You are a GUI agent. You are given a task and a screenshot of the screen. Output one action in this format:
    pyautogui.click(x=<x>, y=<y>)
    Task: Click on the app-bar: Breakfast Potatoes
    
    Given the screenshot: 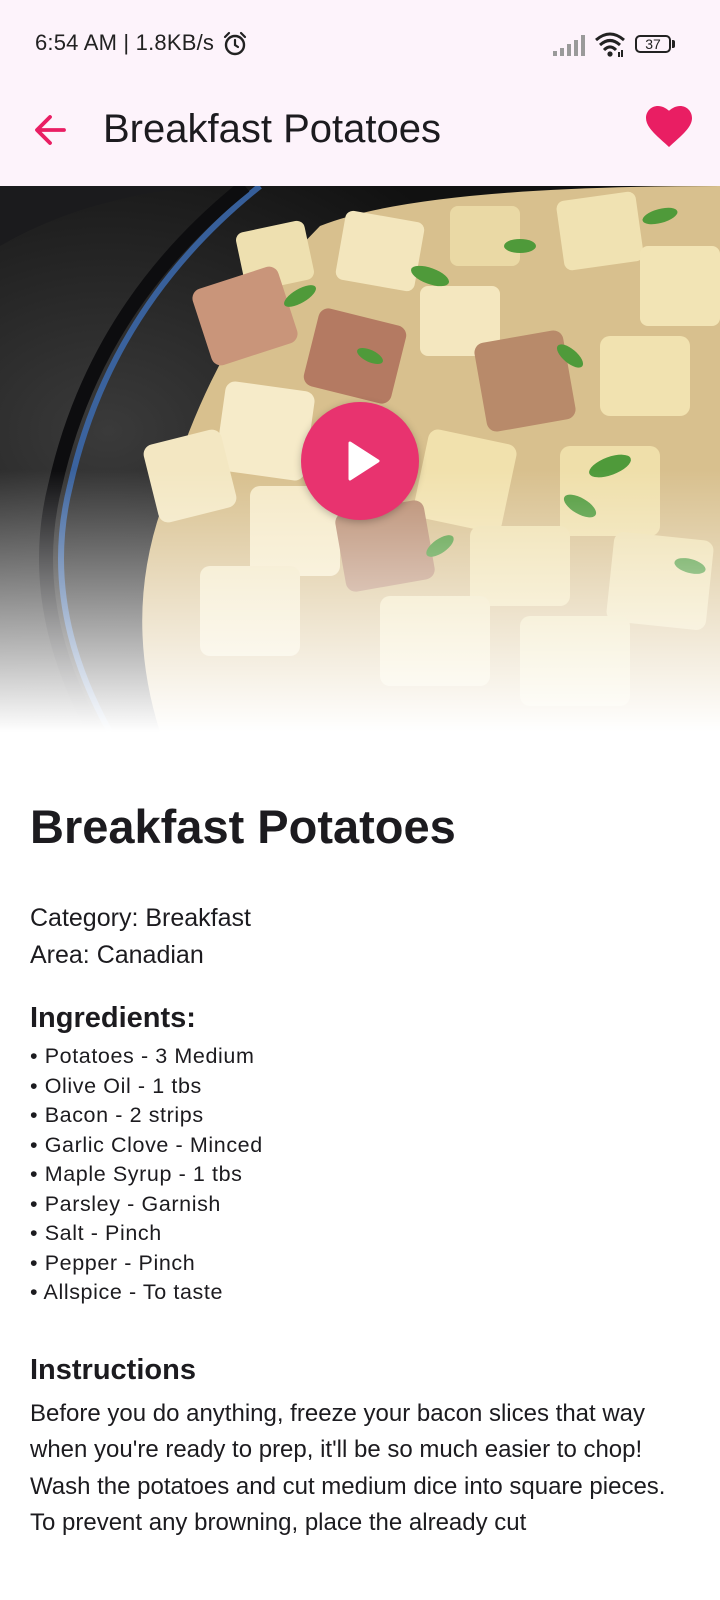 What is the action you would take?
    pyautogui.click(x=360, y=137)
    